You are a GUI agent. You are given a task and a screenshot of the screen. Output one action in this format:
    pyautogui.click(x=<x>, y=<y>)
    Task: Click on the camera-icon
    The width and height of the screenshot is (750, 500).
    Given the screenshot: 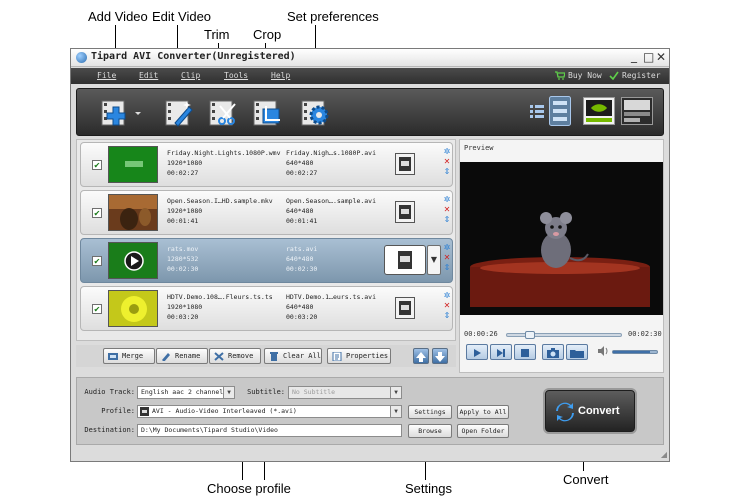 What is the action you would take?
    pyautogui.click(x=553, y=353)
    